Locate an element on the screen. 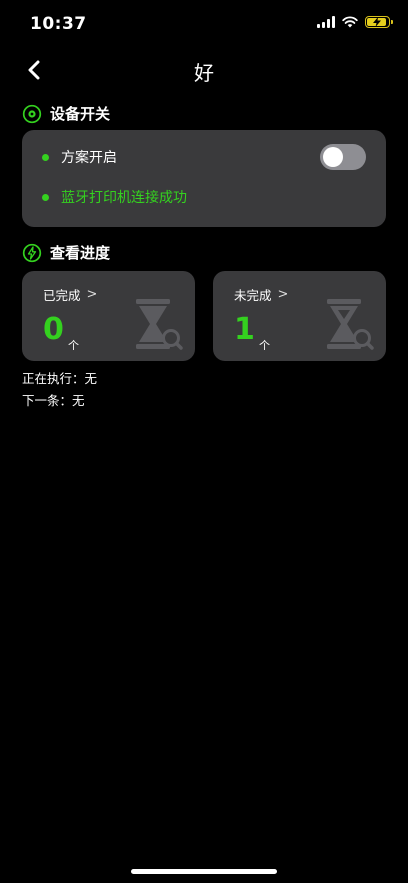 The image size is (408, 883). uncompleted-title: 未完成 > is located at coordinates (261, 294).